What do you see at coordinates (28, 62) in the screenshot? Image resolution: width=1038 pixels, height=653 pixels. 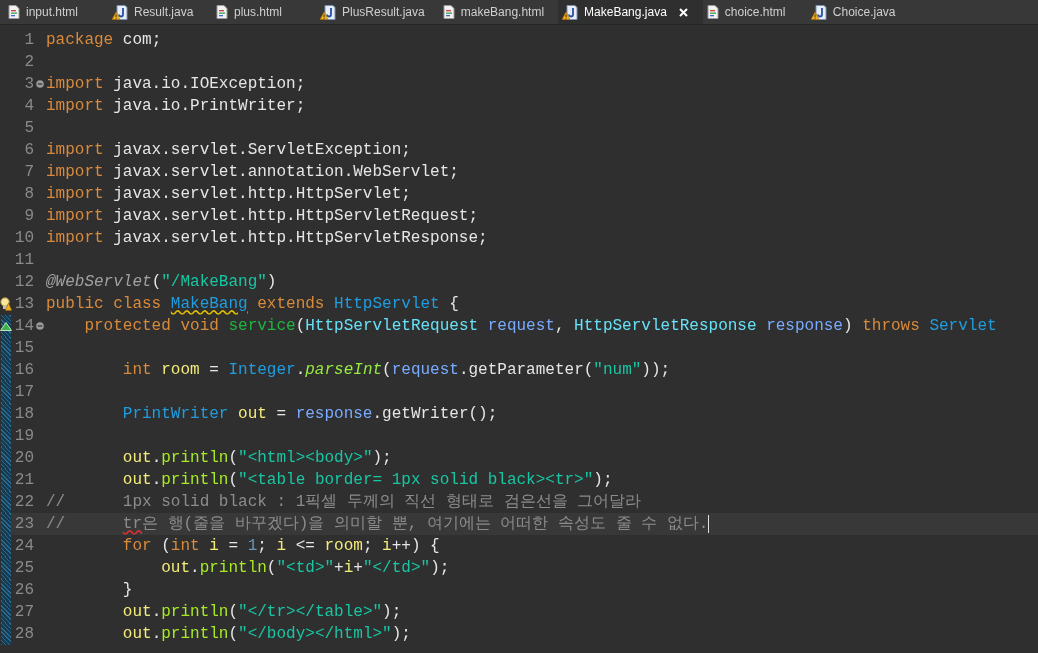 I see `line-number: 2` at bounding box center [28, 62].